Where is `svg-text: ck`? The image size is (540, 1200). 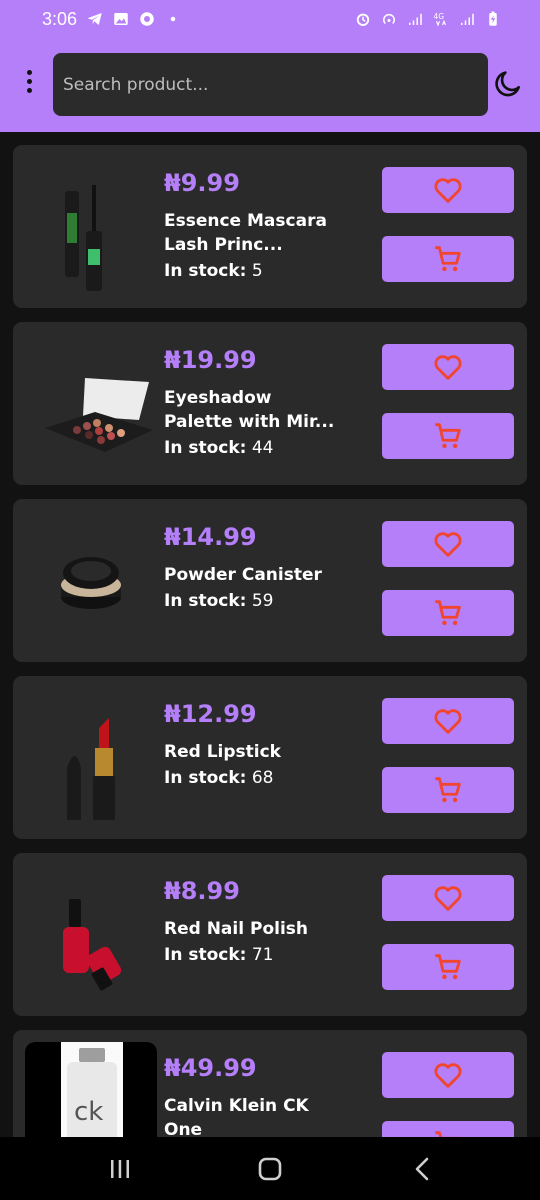 svg-text: ck is located at coordinates (88, 1112).